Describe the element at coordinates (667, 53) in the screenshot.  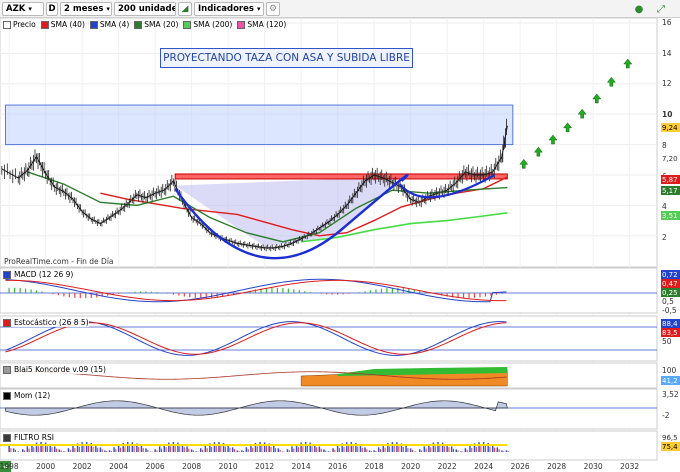
I see `price-tick: 14` at that location.